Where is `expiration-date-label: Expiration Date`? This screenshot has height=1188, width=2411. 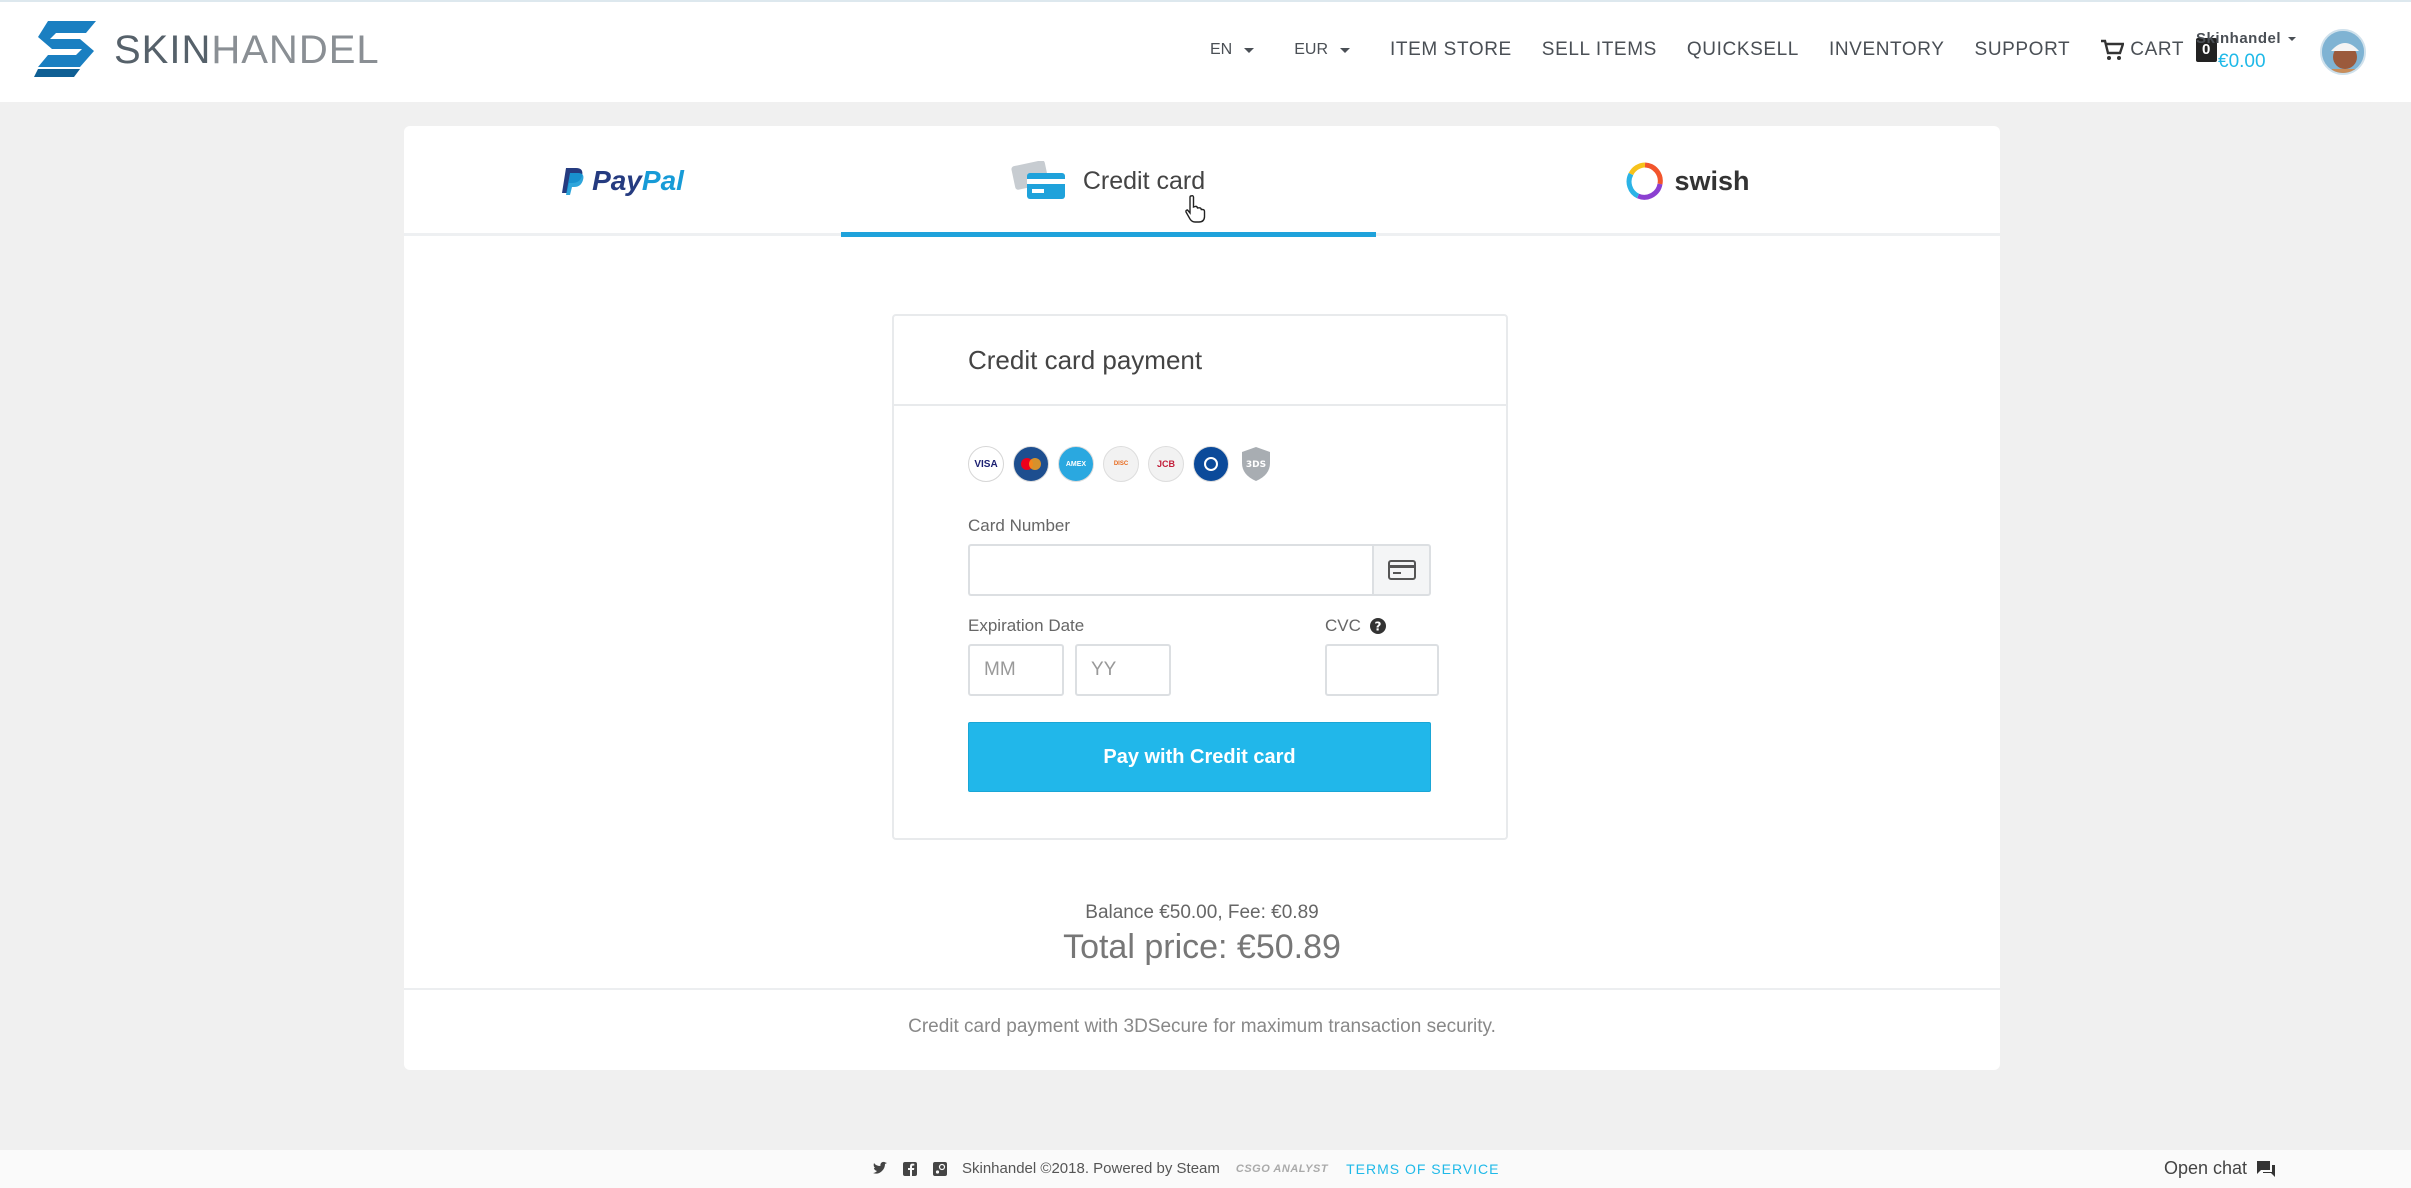 expiration-date-label: Expiration Date is located at coordinates (1026, 625).